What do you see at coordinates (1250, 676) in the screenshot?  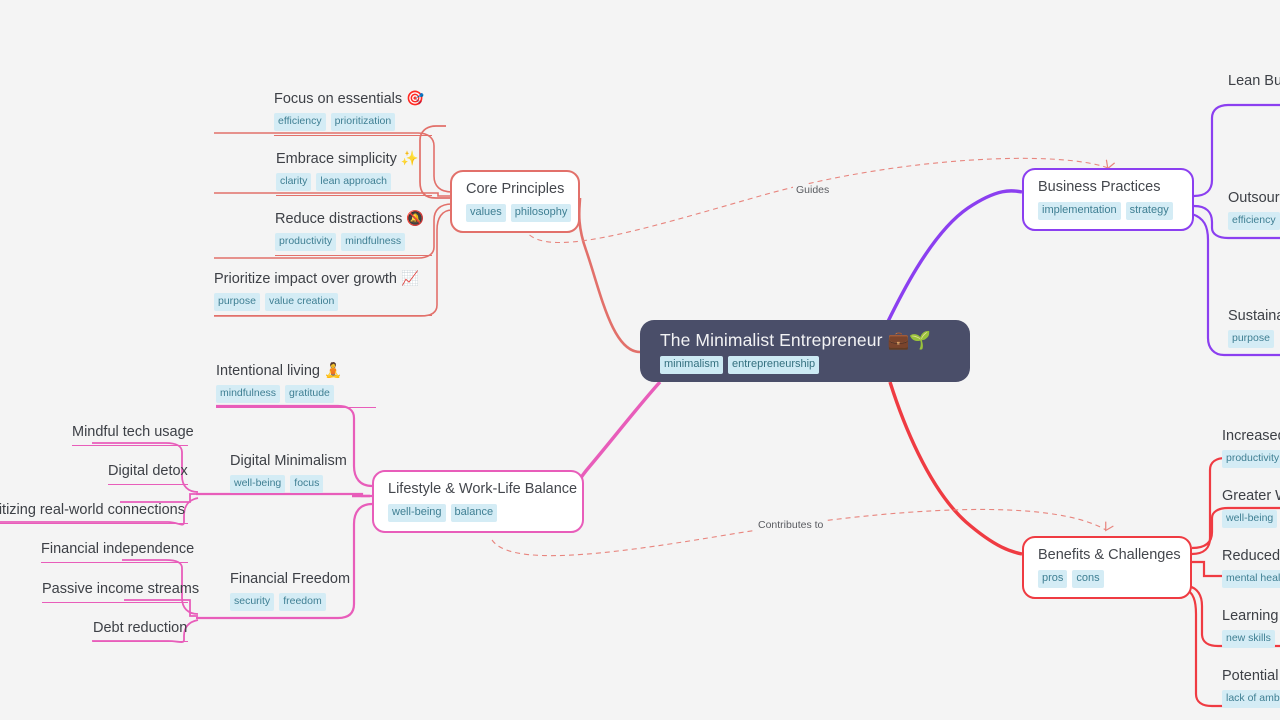 I see `leaf-title: Potential` at bounding box center [1250, 676].